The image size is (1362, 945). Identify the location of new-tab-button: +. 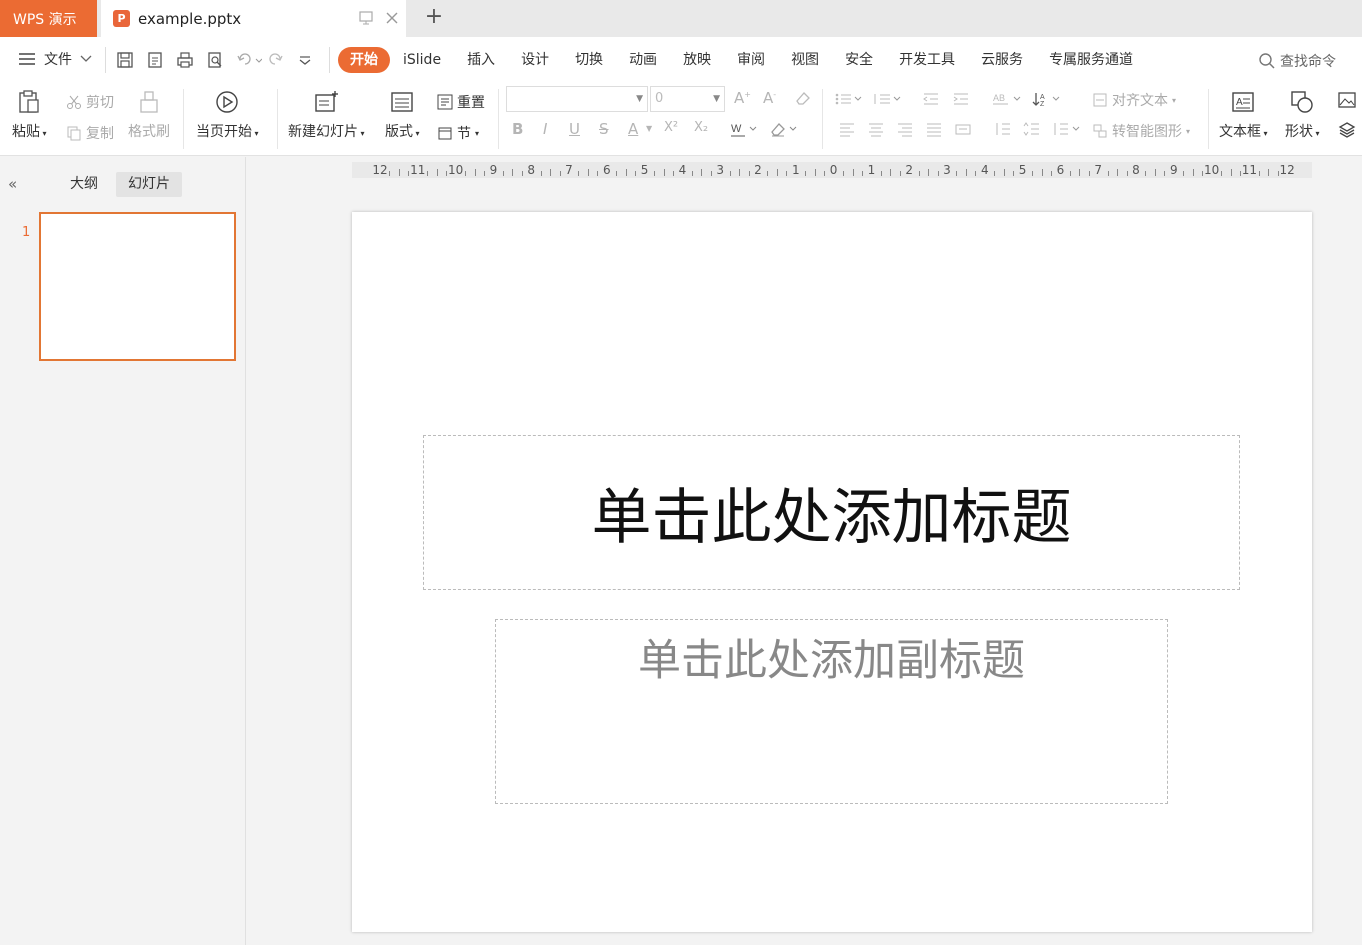
(434, 18).